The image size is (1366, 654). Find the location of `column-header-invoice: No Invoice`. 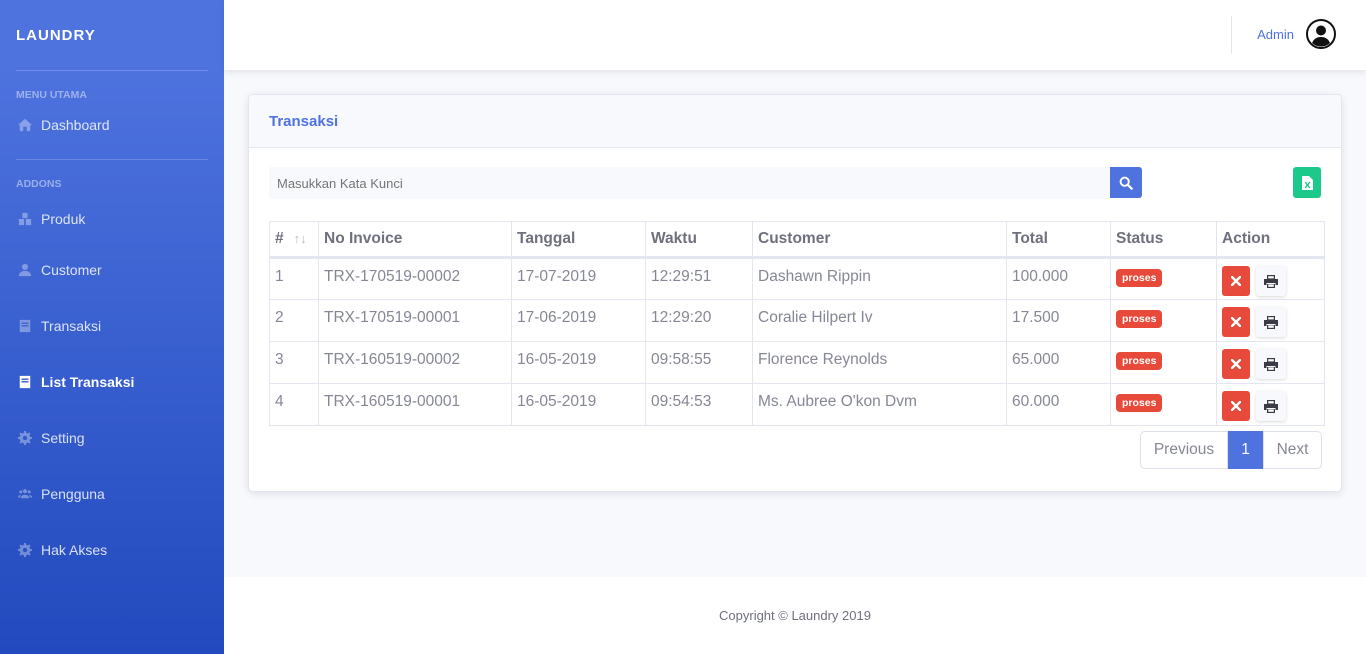

column-header-invoice: No Invoice is located at coordinates (415, 240).